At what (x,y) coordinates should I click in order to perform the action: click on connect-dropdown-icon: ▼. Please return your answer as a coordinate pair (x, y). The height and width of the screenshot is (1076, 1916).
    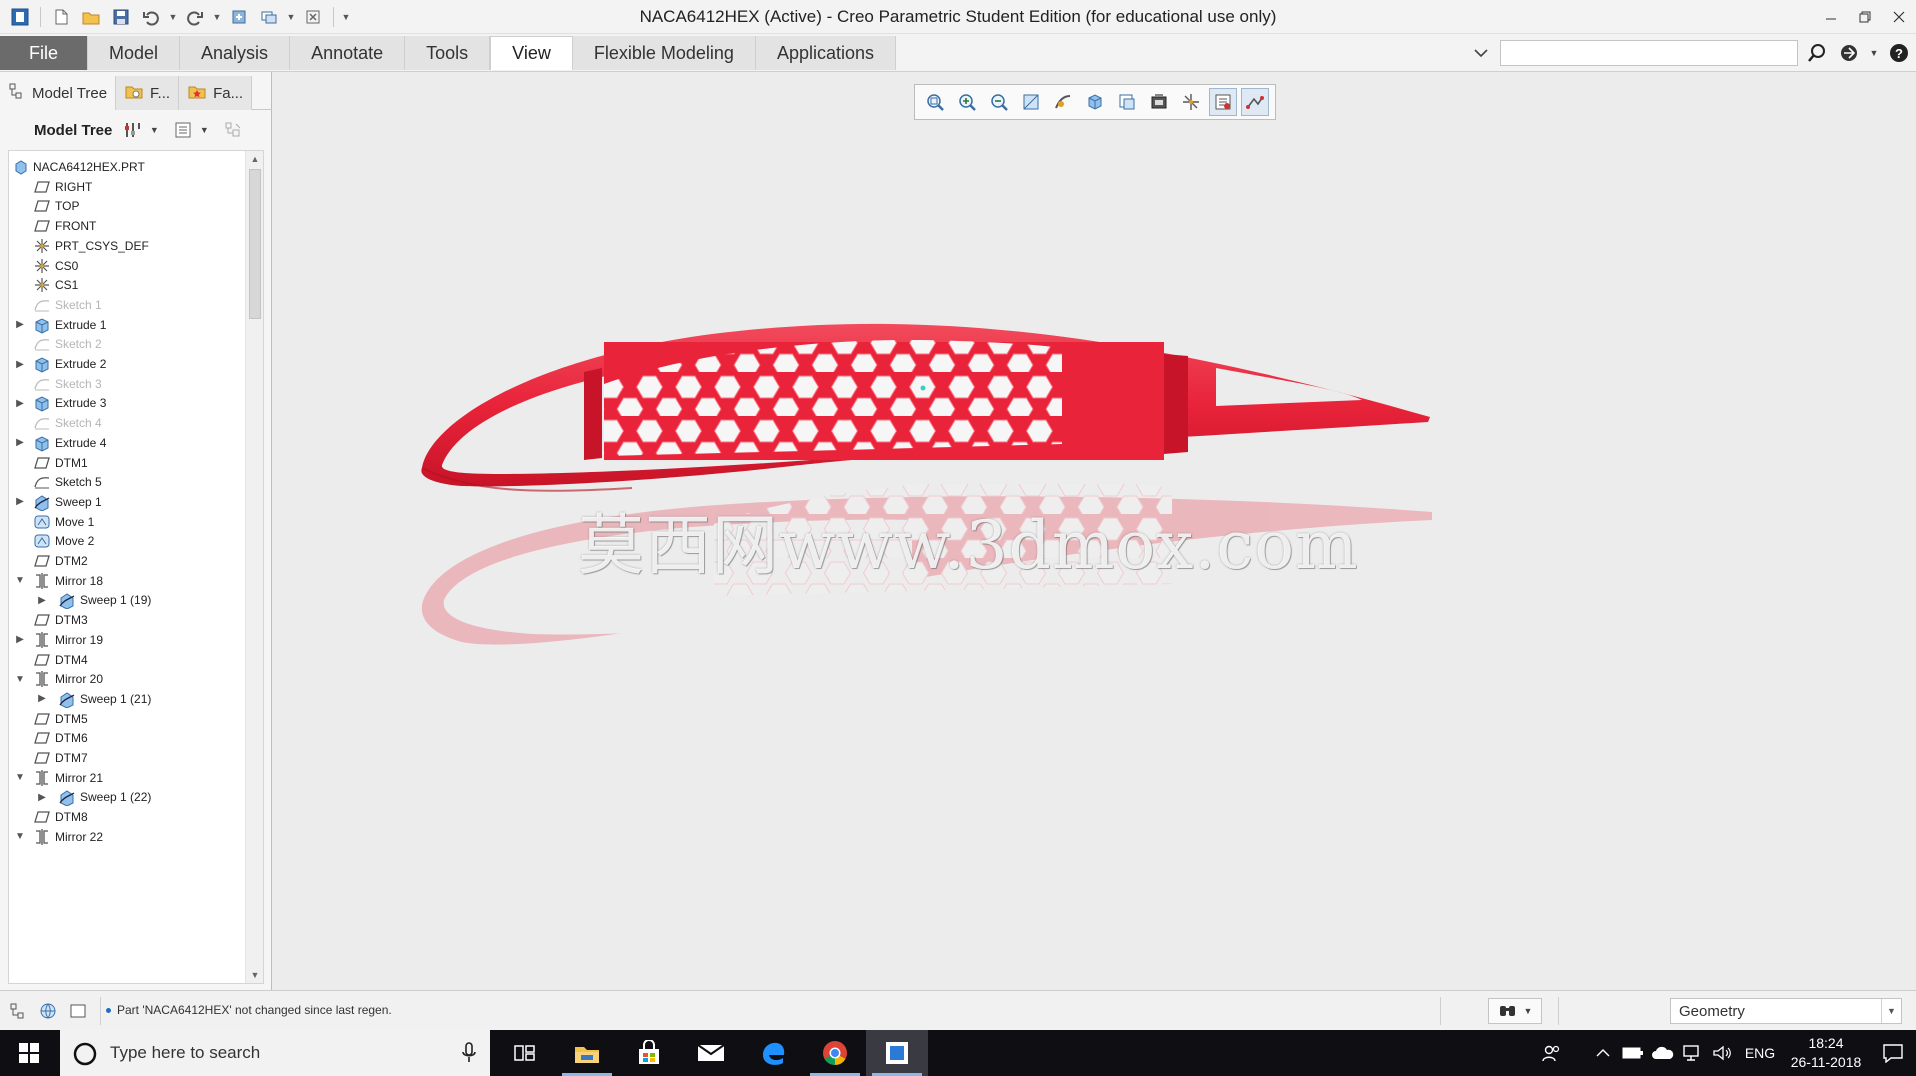
    Looking at the image, I should click on (1874, 53).